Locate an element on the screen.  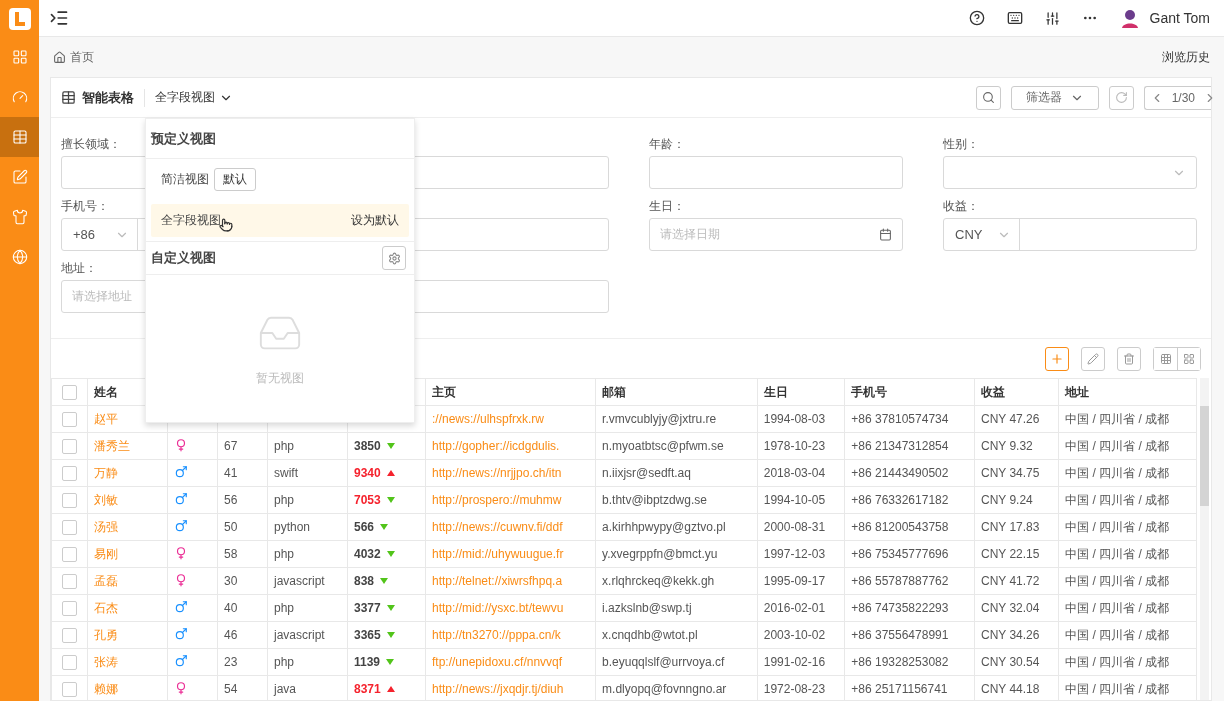
view-menu-item: 全字段视图 设为默认 is located at coordinates (280, 220).